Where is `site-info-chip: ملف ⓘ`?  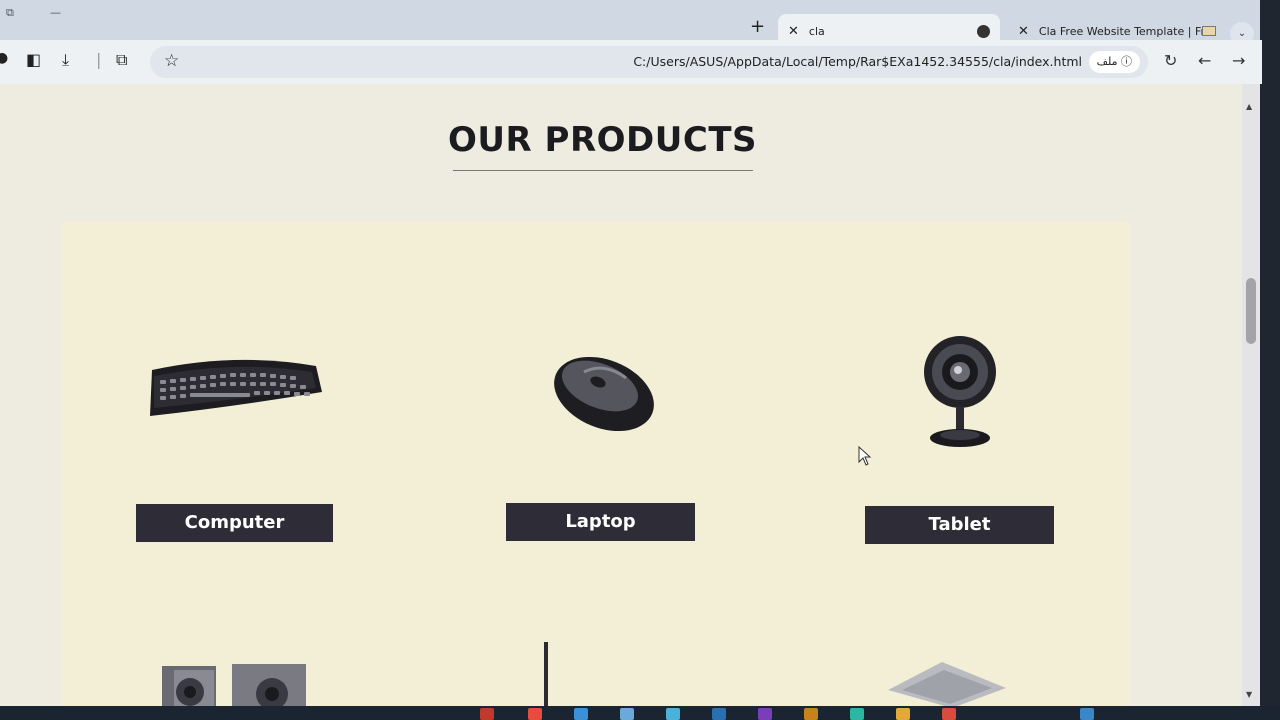
site-info-chip: ملف ⓘ is located at coordinates (1114, 62).